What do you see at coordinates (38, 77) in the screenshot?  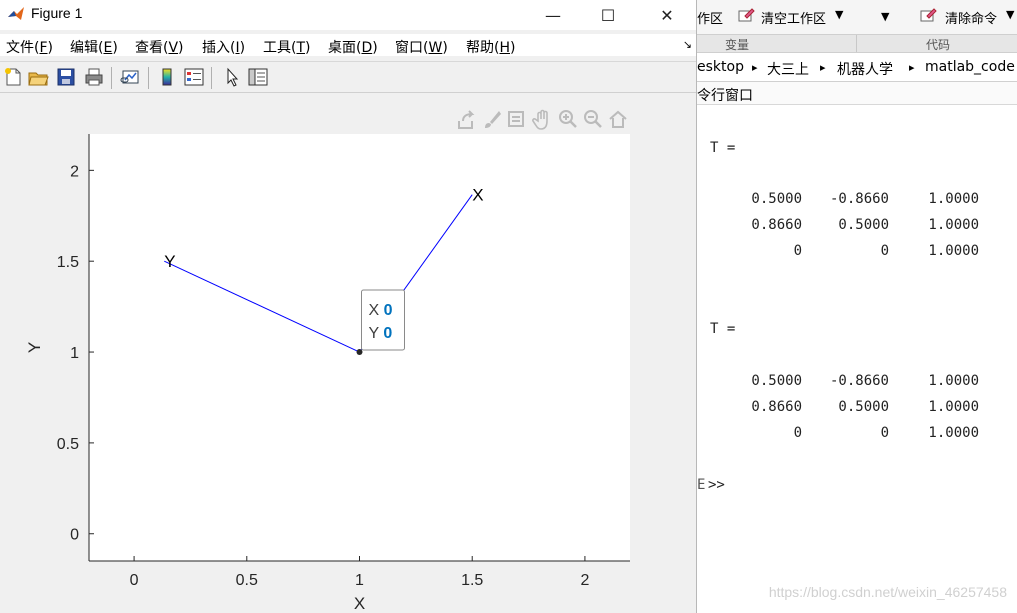 I see `open-file-icon` at bounding box center [38, 77].